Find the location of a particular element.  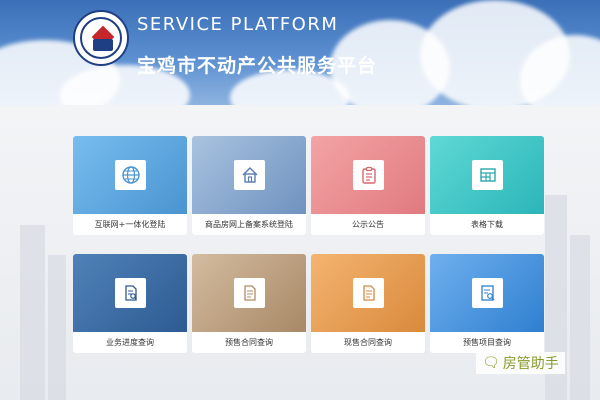

tile-internet-login: 互联网+一体化登陆 is located at coordinates (130, 185).